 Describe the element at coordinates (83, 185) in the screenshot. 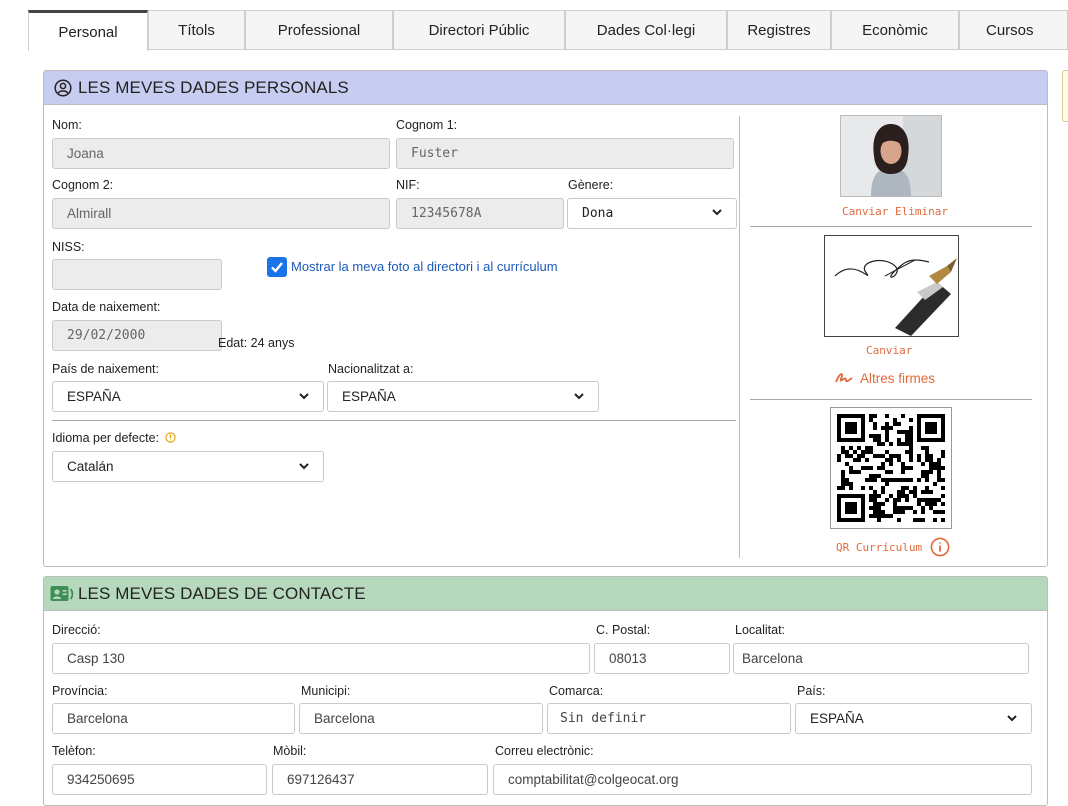

I see `cognom2-label: Cognom 2:` at that location.